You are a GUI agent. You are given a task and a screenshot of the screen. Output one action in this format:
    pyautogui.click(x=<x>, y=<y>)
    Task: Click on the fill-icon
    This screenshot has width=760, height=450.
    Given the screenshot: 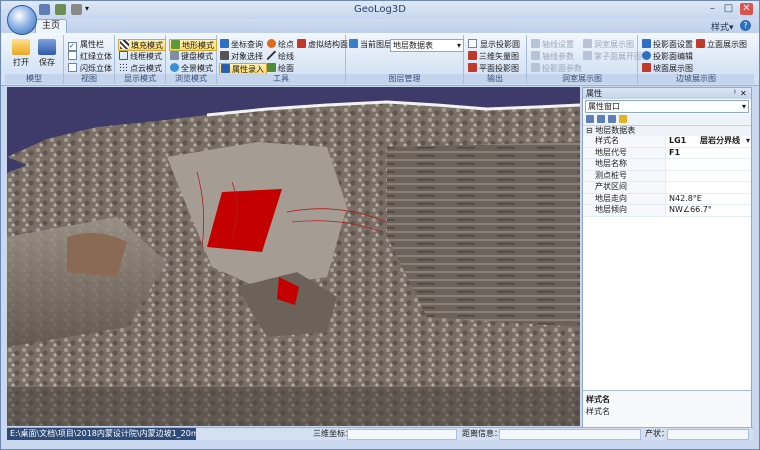 What is the action you would take?
    pyautogui.click(x=124, y=44)
    